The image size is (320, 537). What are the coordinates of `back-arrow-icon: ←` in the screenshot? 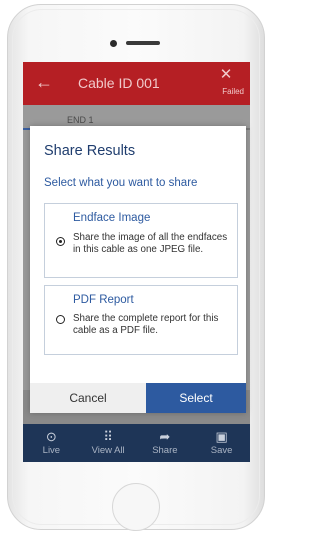 It's located at (44, 82).